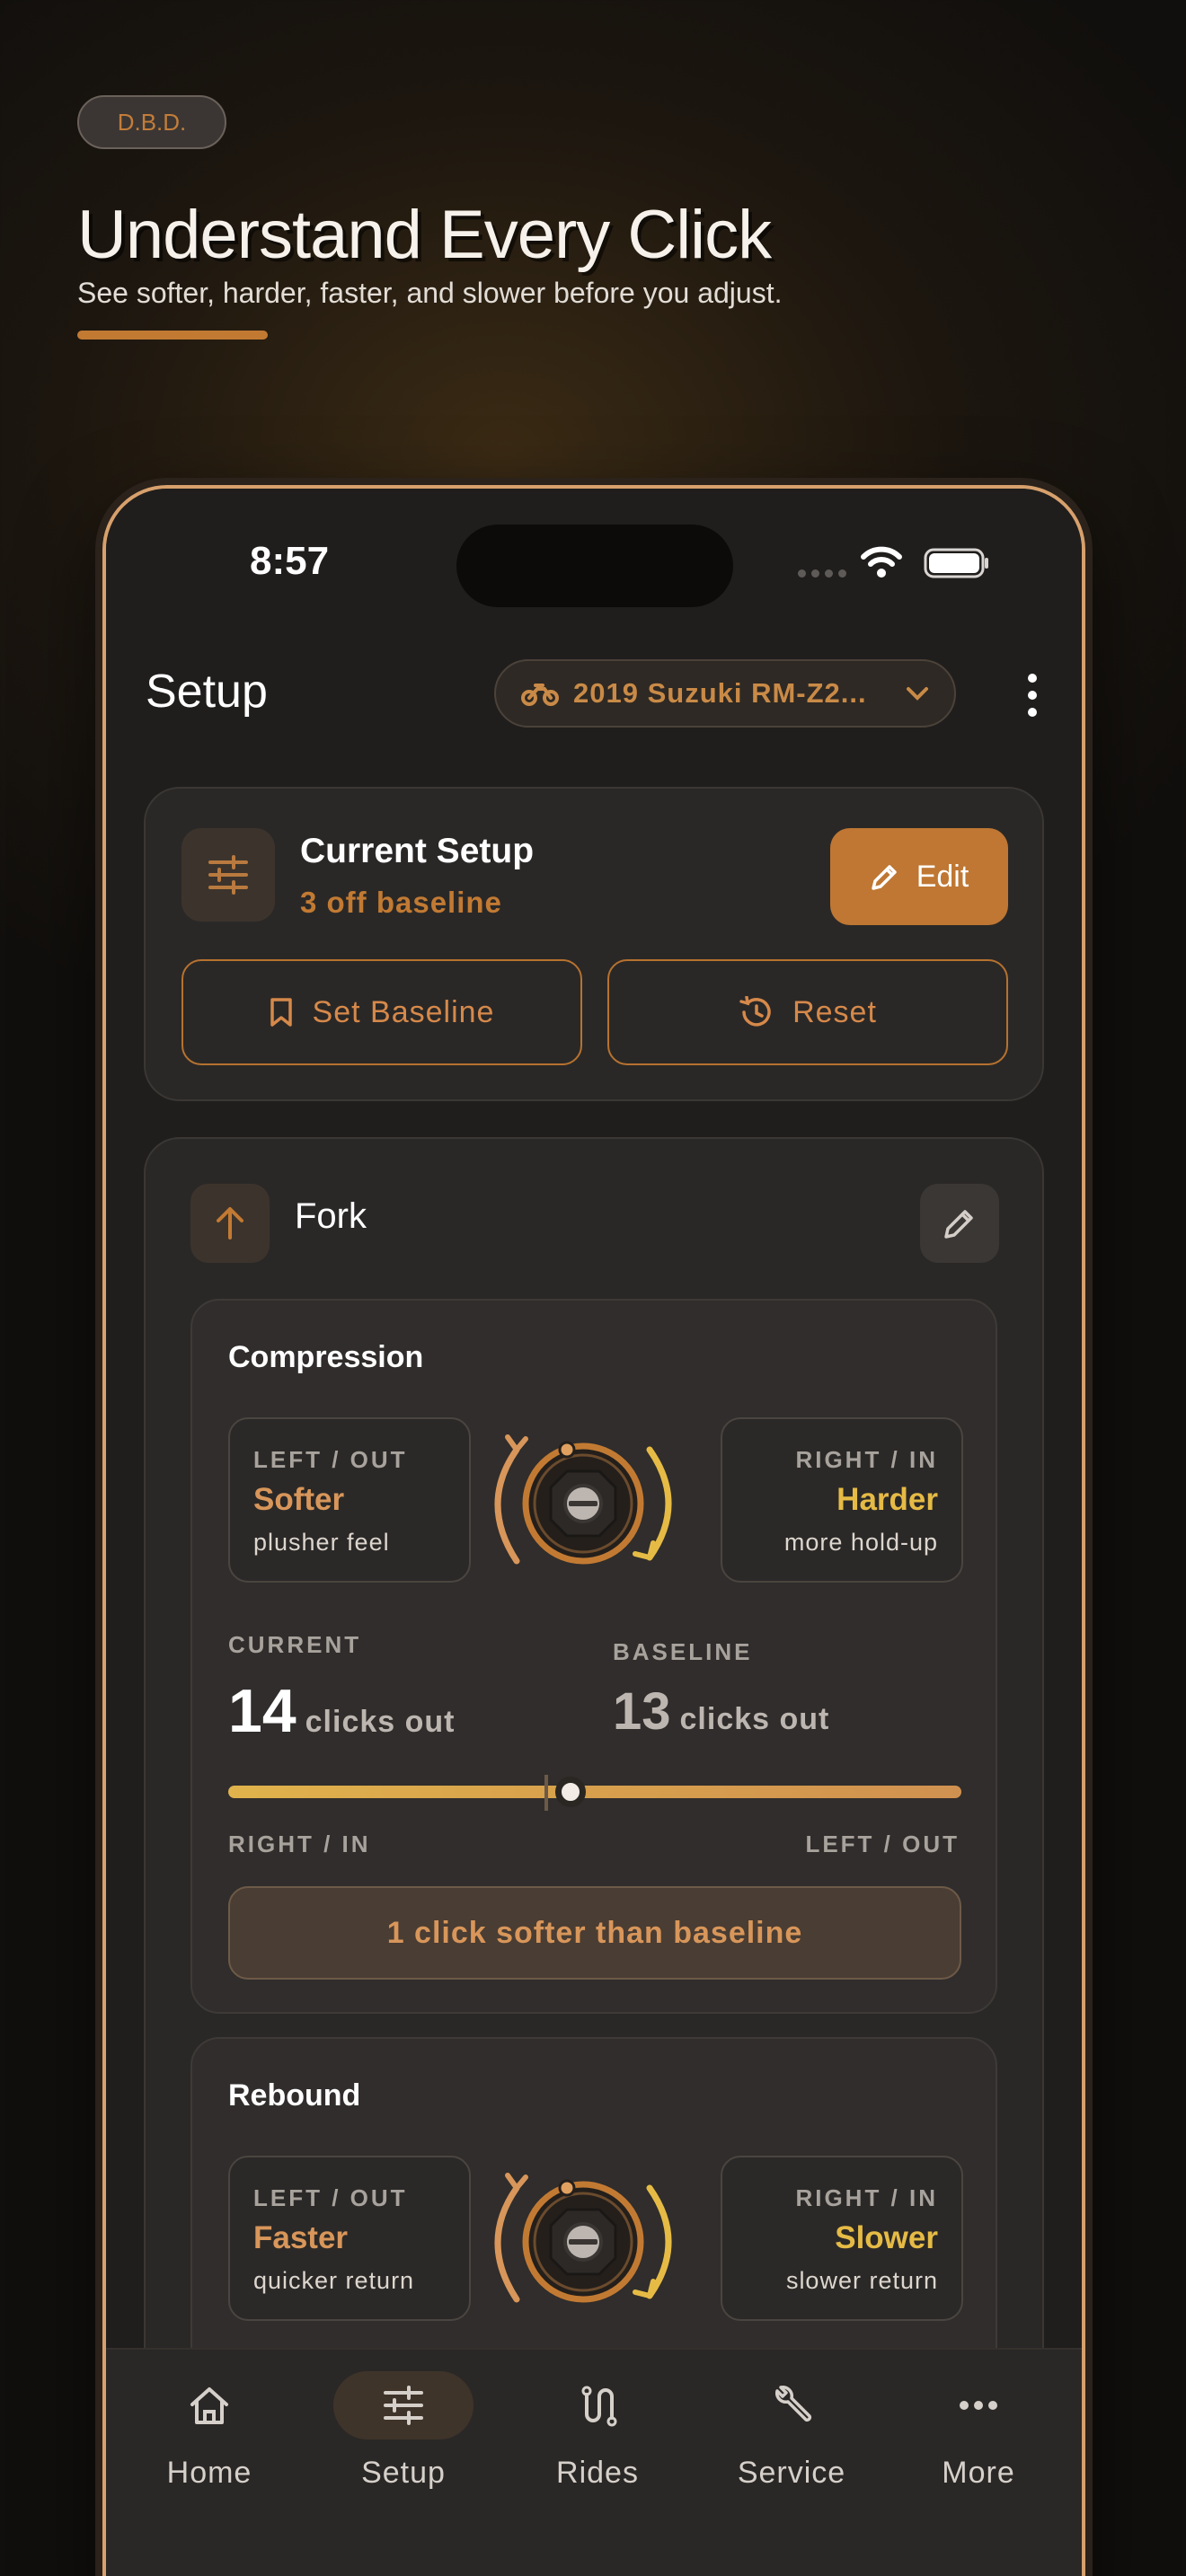  I want to click on tab-setup: Setup, so click(403, 2443).